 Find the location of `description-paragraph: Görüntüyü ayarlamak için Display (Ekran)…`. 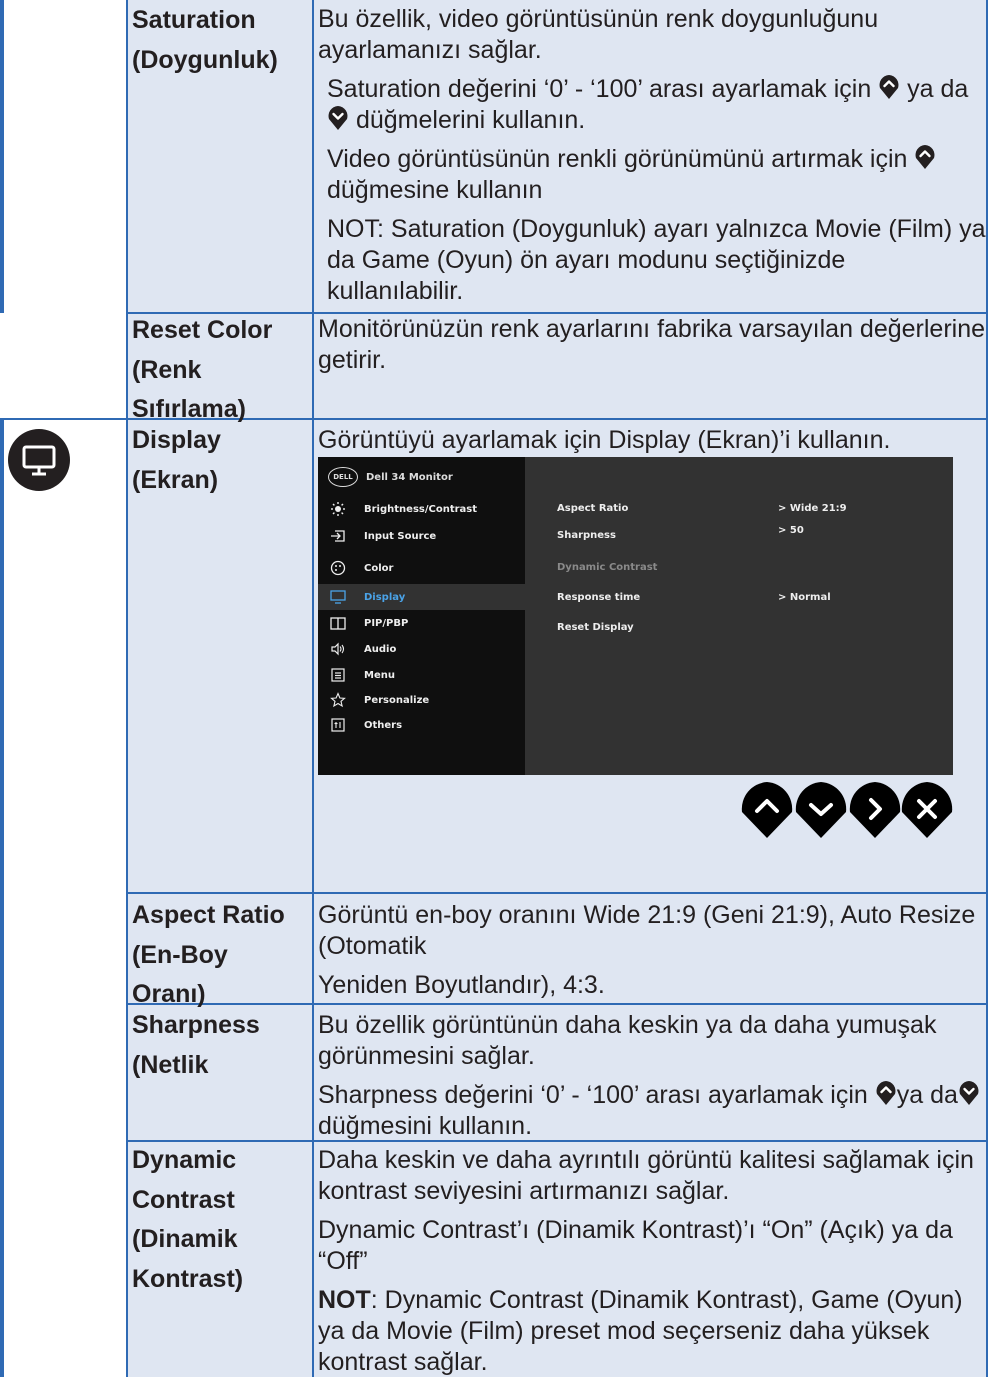

description-paragraph: Görüntüyü ayarlamak için Display (Ekran)… is located at coordinates (604, 440).